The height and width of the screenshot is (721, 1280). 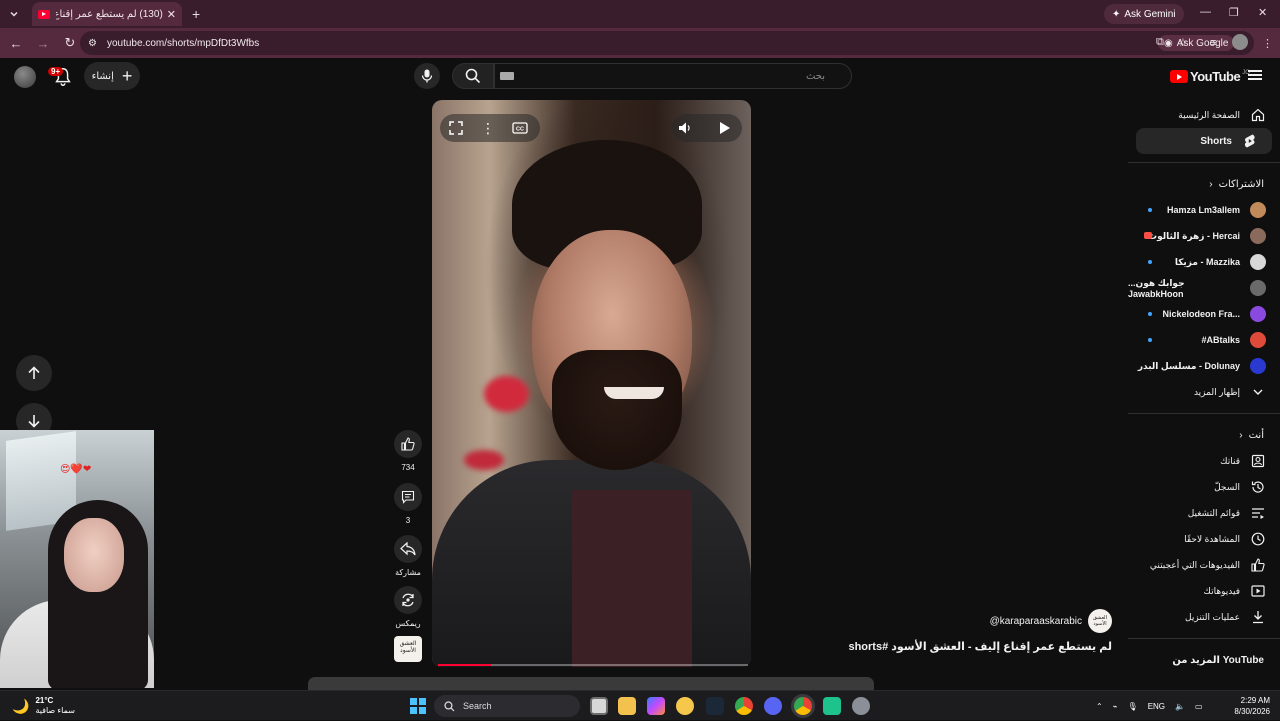 I want to click on sidebar-item-watch-later: المشاهدة لاحقًا, so click(x=1204, y=539).